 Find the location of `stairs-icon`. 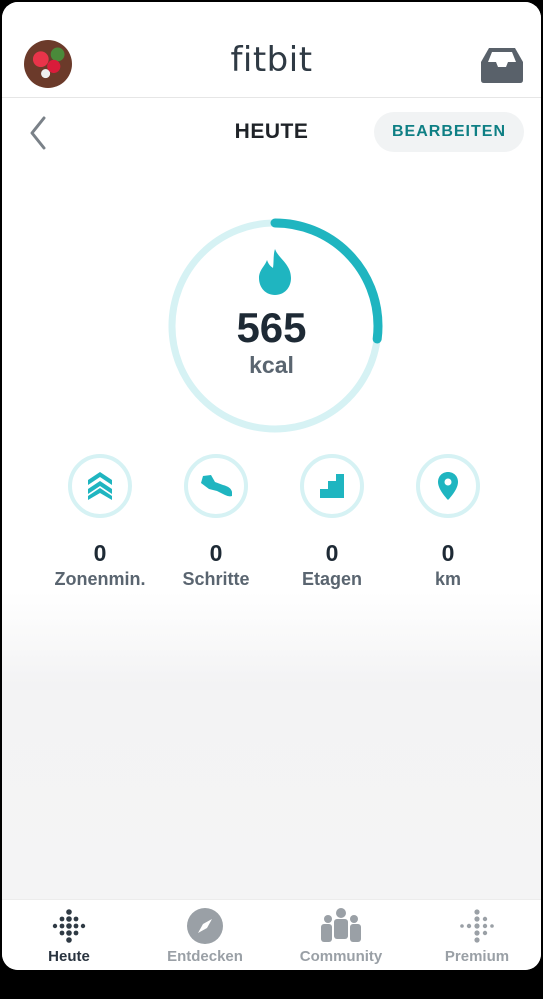

stairs-icon is located at coordinates (332, 486).